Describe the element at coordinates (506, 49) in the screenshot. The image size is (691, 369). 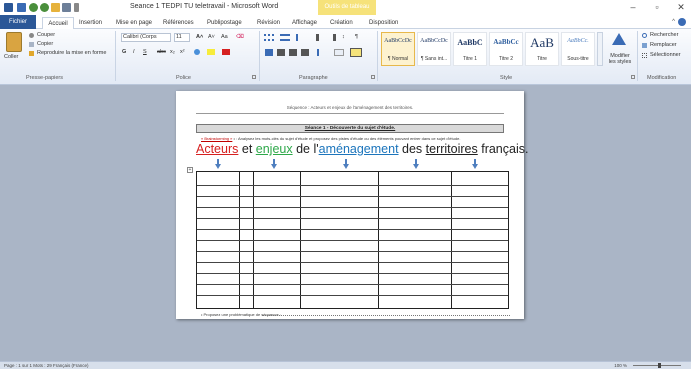
I see `style-heading-2: AaBbCc Titre 2` at that location.